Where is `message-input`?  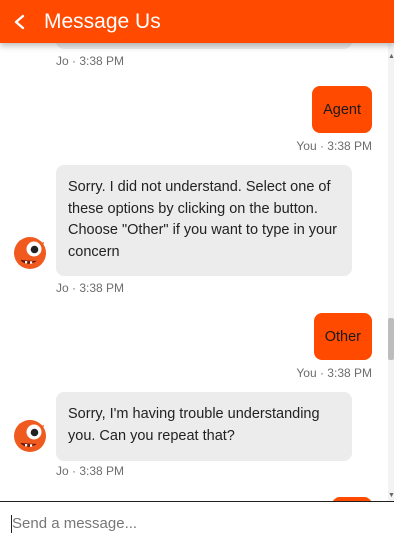
message-input is located at coordinates (197, 523).